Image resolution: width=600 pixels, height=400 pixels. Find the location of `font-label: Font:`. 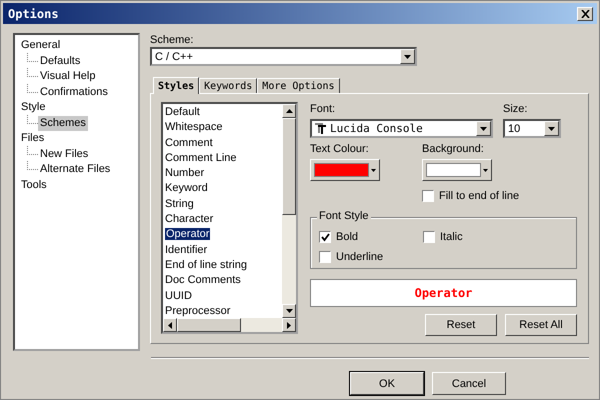

font-label: Font: is located at coordinates (323, 109).